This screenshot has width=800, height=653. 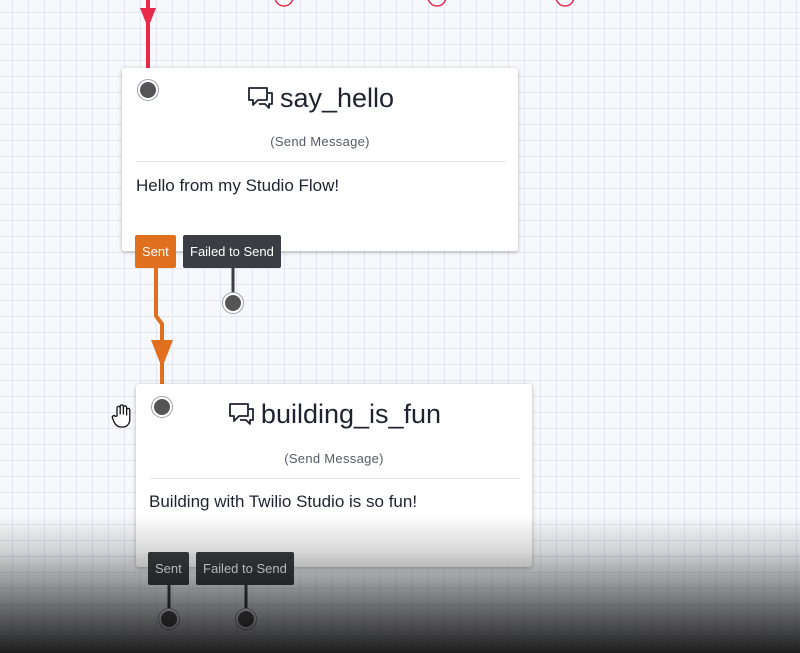 What do you see at coordinates (148, 18) in the screenshot?
I see `incoming-arrowhead` at bounding box center [148, 18].